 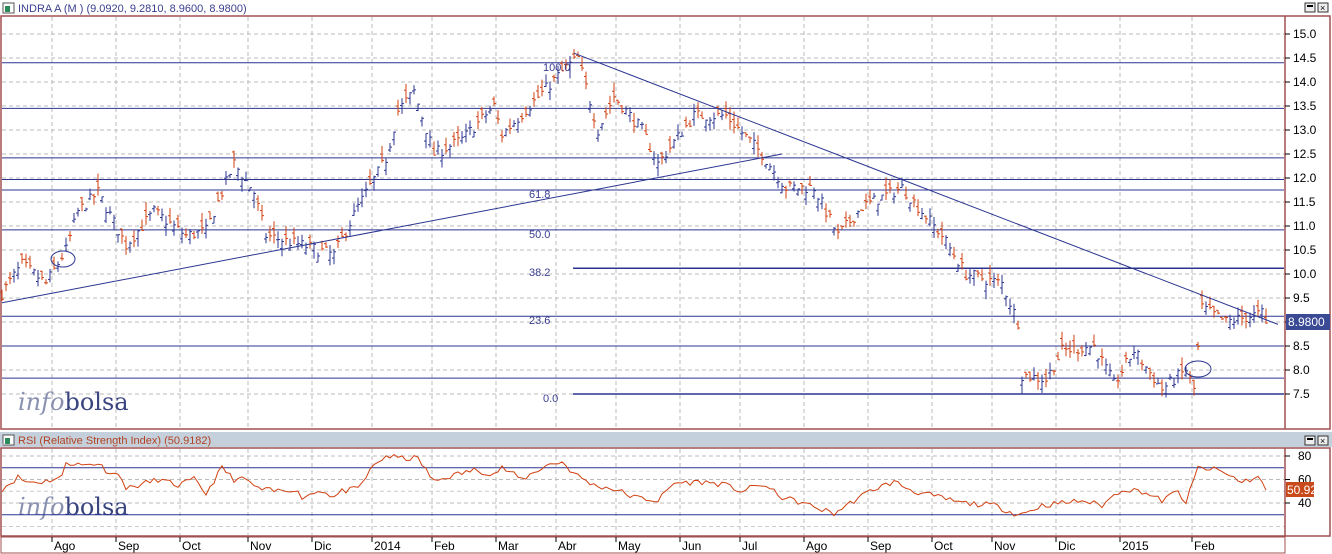 What do you see at coordinates (1135, 546) in the screenshot?
I see `x-tick-label: 2015` at bounding box center [1135, 546].